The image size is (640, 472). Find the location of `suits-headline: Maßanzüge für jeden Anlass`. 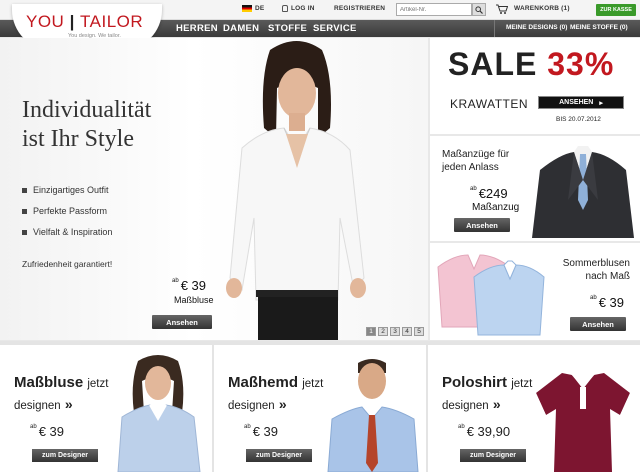

suits-headline: Maßanzüge für jeden Anlass is located at coordinates (475, 161).